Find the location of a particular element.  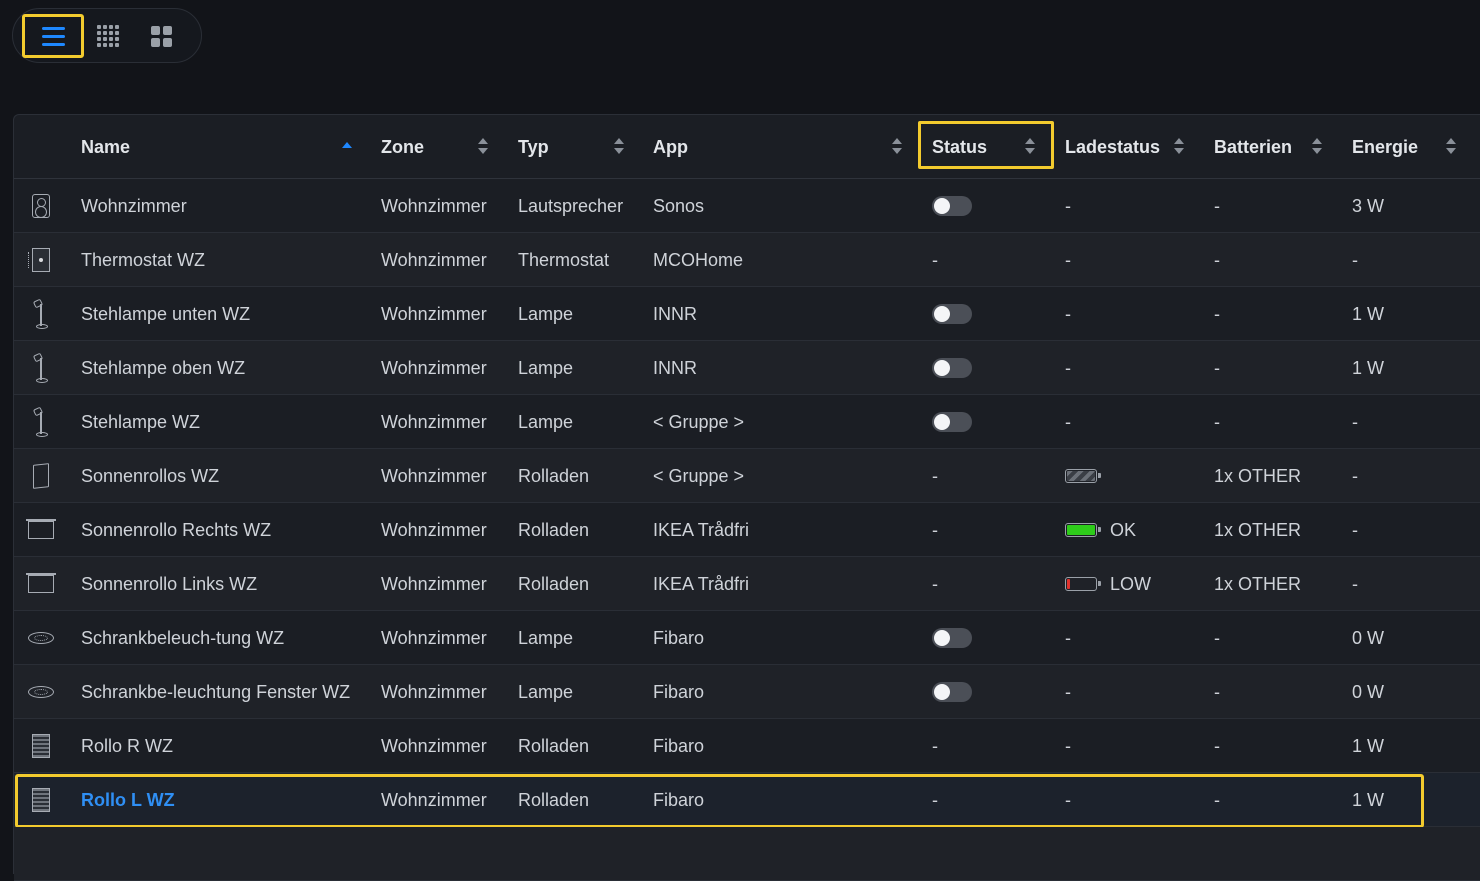

energy: 0 W is located at coordinates (1368, 691).